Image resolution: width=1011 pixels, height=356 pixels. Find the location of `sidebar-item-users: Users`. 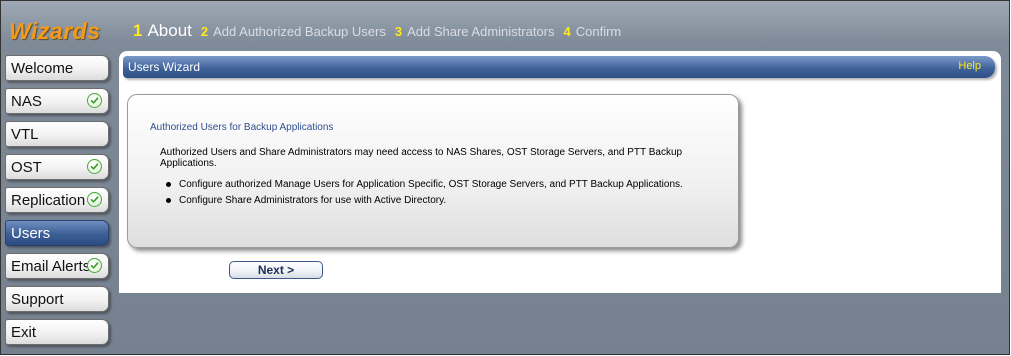

sidebar-item-users: Users is located at coordinates (57, 233).